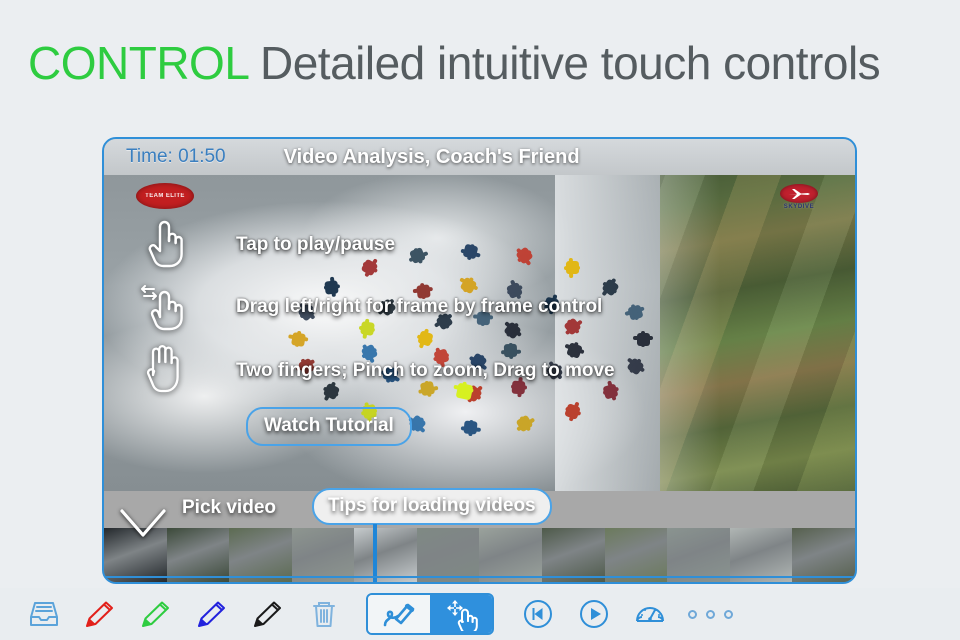 The image size is (960, 640). I want to click on playback-speed-button, so click(650, 614).